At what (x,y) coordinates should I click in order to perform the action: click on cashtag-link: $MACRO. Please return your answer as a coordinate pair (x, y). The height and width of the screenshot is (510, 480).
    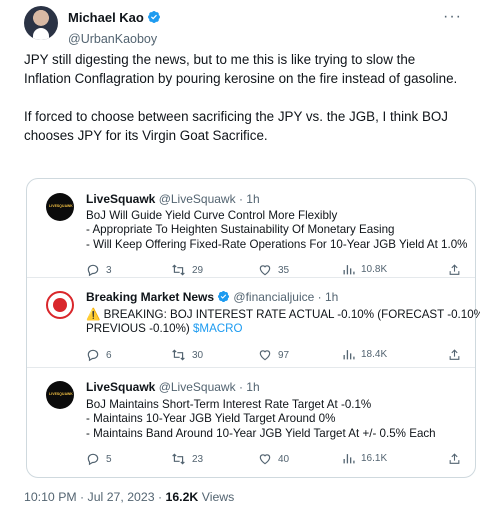
    Looking at the image, I should click on (218, 328).